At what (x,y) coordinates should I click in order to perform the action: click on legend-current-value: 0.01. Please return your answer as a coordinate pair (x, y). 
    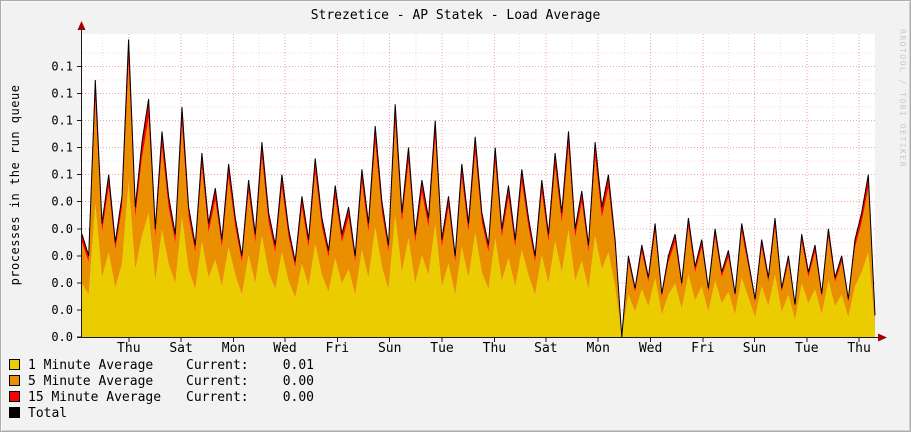
    Looking at the image, I should click on (298, 365).